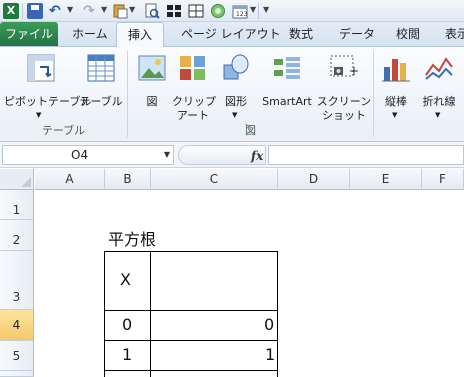 The height and width of the screenshot is (377, 464). What do you see at coordinates (70, 179) in the screenshot?
I see `column-header-a: A` at bounding box center [70, 179].